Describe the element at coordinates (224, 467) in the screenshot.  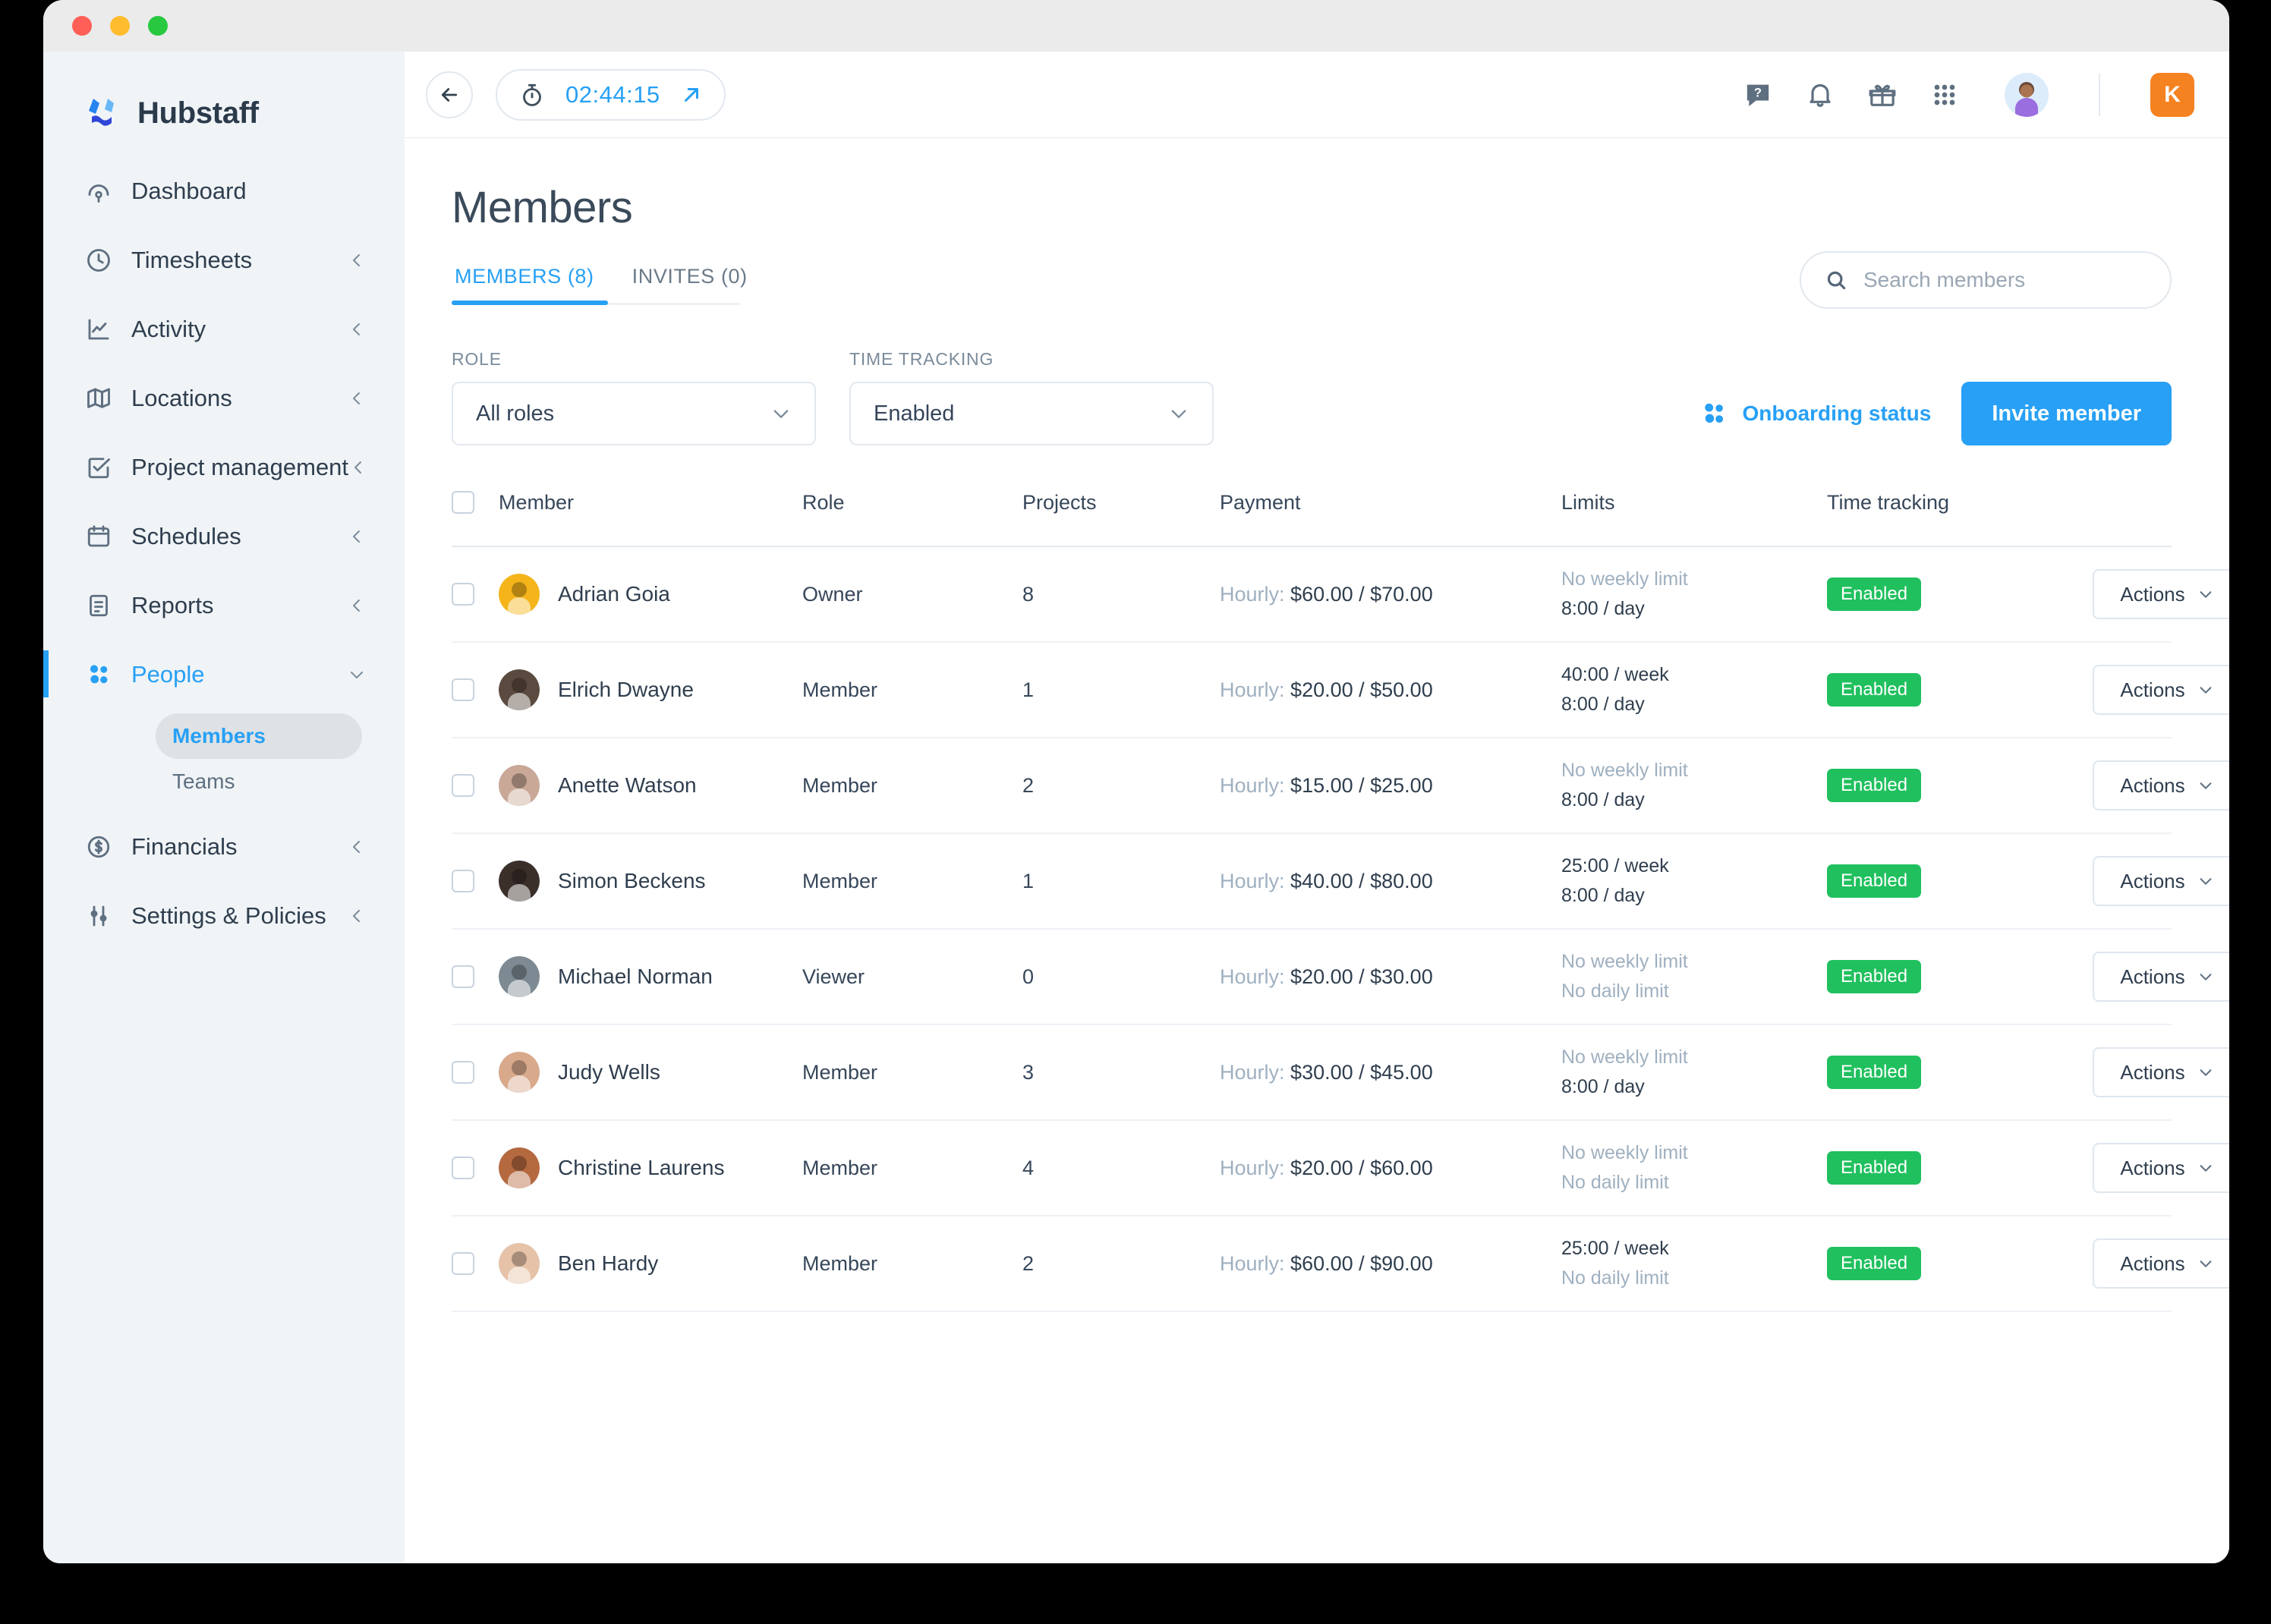
I see `sidebar-item-project-management: Project management` at that location.